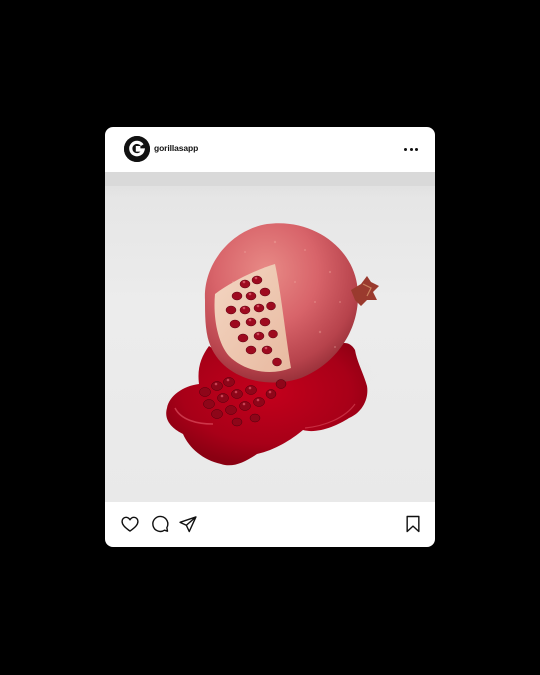 The width and height of the screenshot is (540, 675). I want to click on send-icon, so click(188, 524).